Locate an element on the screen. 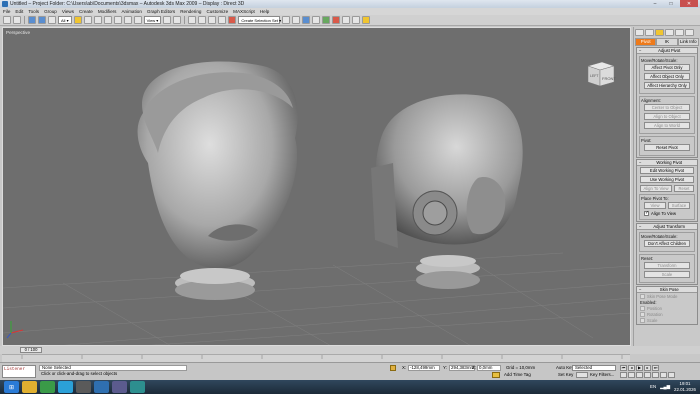 This screenshot has height=394, width=700. redo-icon is located at coordinates (17, 20).